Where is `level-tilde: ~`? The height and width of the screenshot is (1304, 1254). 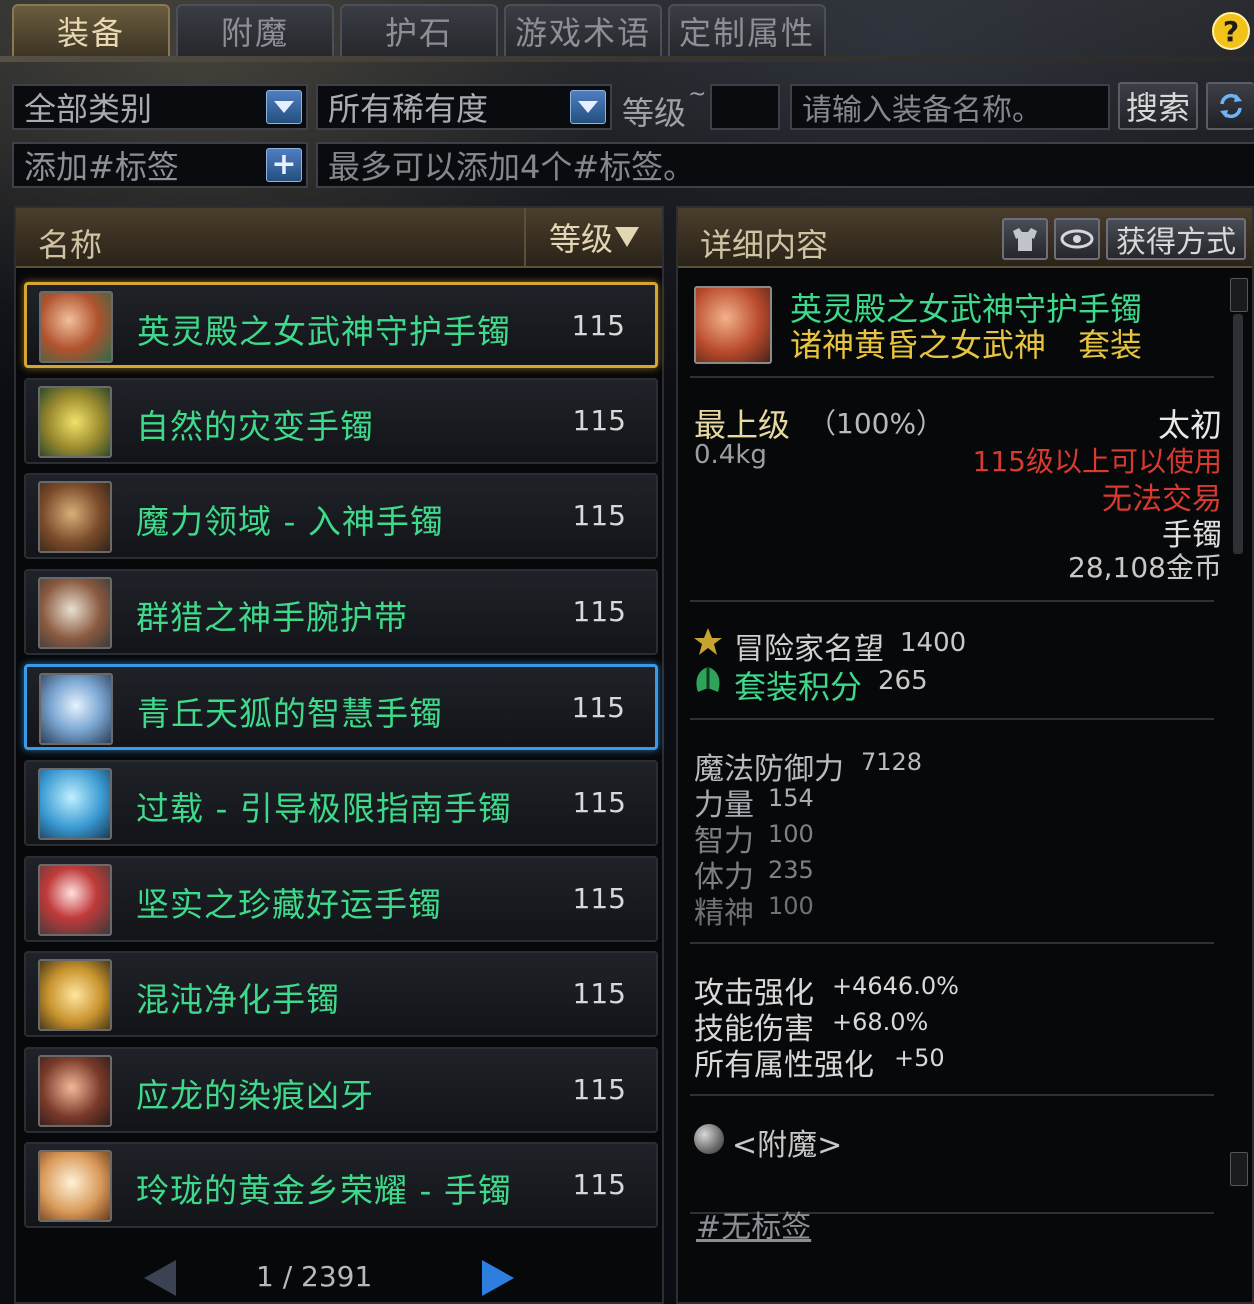
level-tilde: ~ is located at coordinates (697, 94).